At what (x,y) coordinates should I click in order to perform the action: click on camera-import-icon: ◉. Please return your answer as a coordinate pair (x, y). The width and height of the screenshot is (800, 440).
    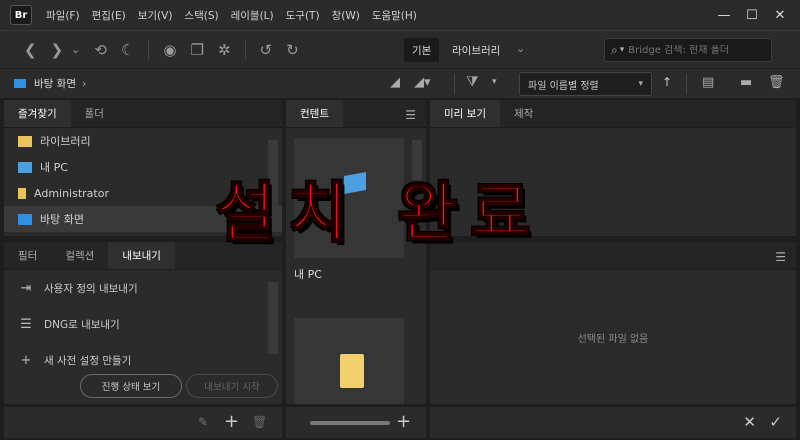
    Looking at the image, I should click on (169, 50).